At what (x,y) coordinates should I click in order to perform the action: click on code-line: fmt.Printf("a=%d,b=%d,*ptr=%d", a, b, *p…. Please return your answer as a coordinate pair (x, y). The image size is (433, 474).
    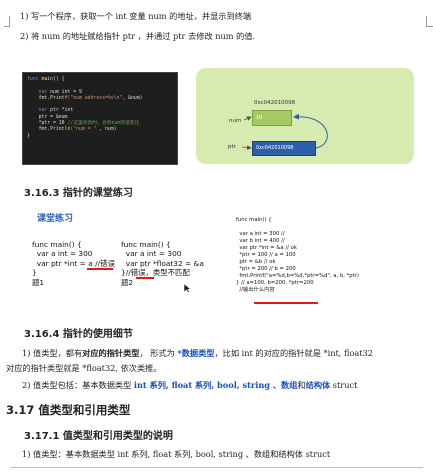
    Looking at the image, I should click on (297, 276).